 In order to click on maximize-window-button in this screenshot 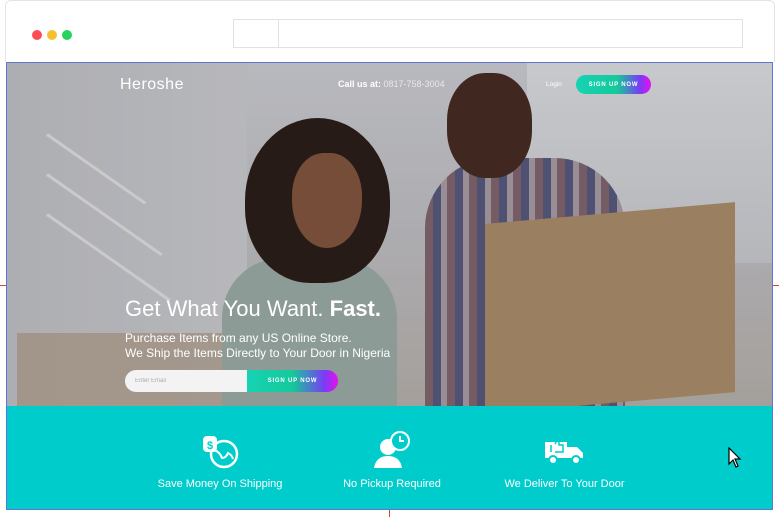, I will do `click(67, 35)`.